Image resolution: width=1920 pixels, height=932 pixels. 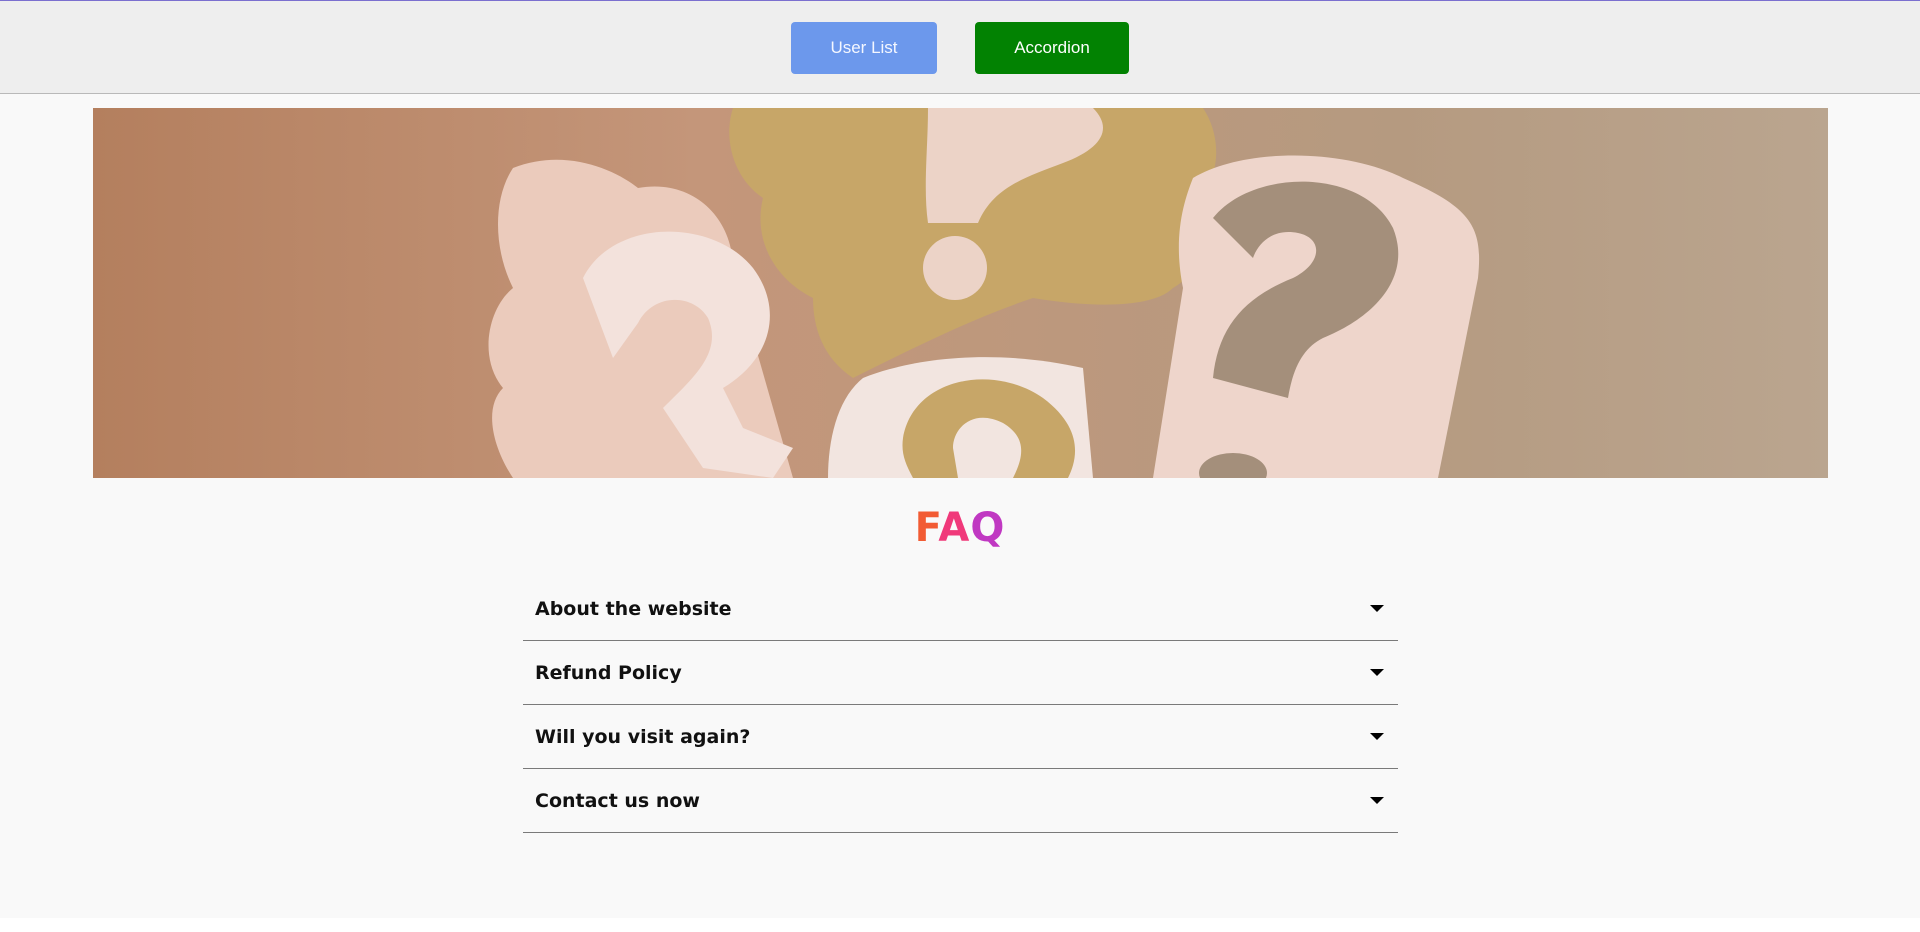 I want to click on faq-title: FAQ, so click(x=960, y=528).